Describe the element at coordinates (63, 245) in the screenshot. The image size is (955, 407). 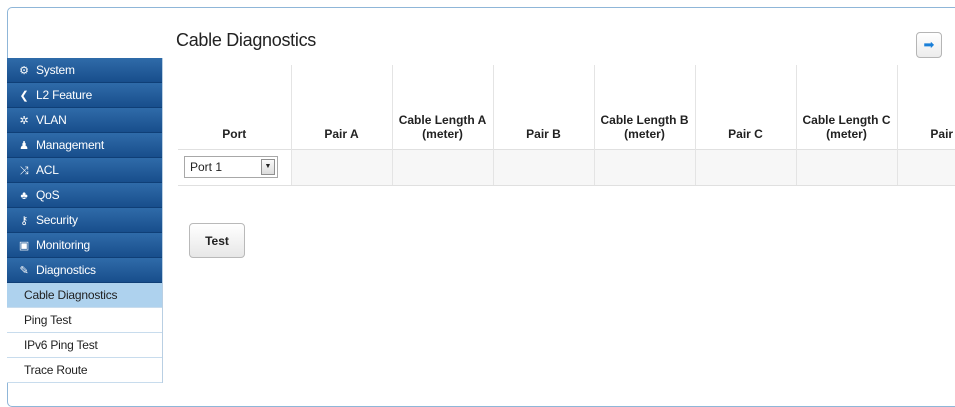
I see `sidebar-item-label: Monitoring` at that location.